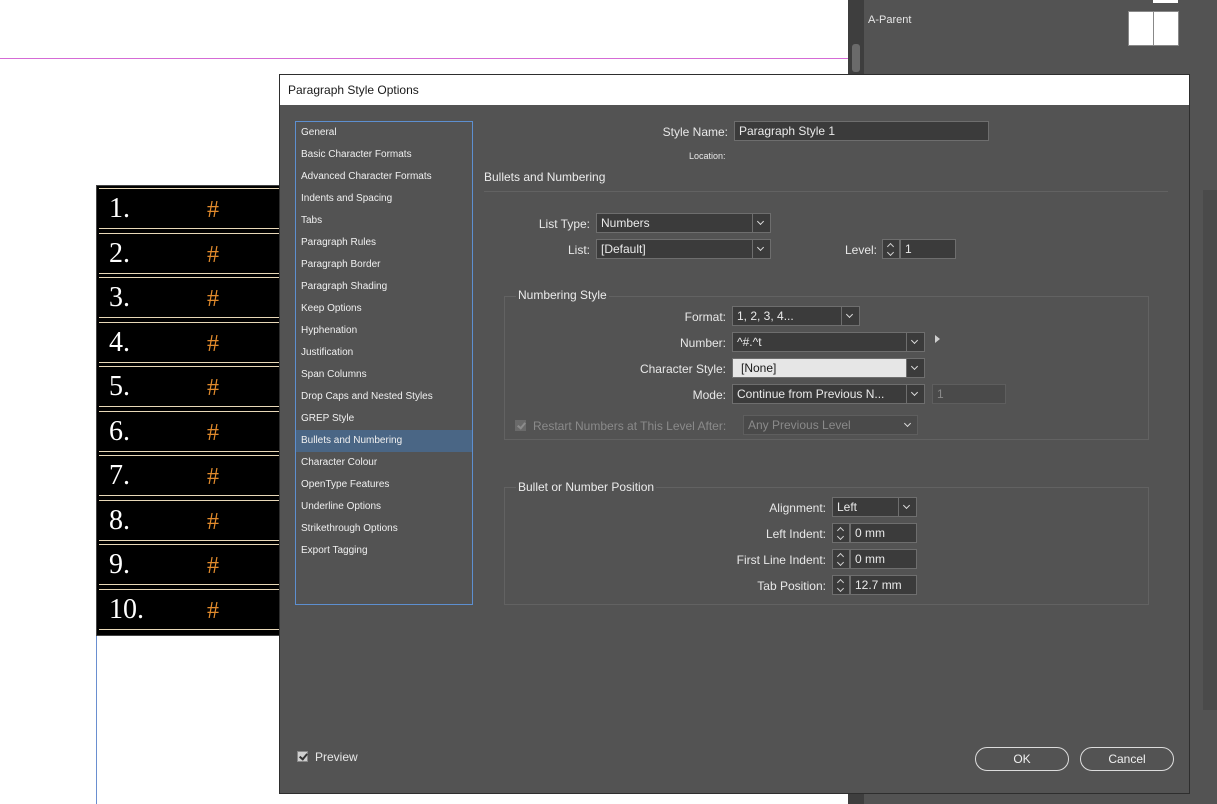 The image size is (1217, 804). Describe the element at coordinates (860, 250) in the screenshot. I see `level-label: Level:` at that location.